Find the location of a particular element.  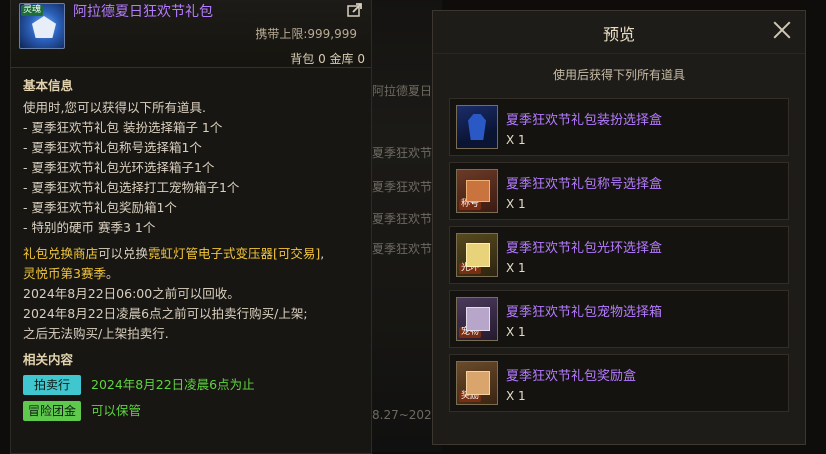

preview-item-name: 夏季狂欢节礼包光环选择盒 is located at coordinates (584, 248).